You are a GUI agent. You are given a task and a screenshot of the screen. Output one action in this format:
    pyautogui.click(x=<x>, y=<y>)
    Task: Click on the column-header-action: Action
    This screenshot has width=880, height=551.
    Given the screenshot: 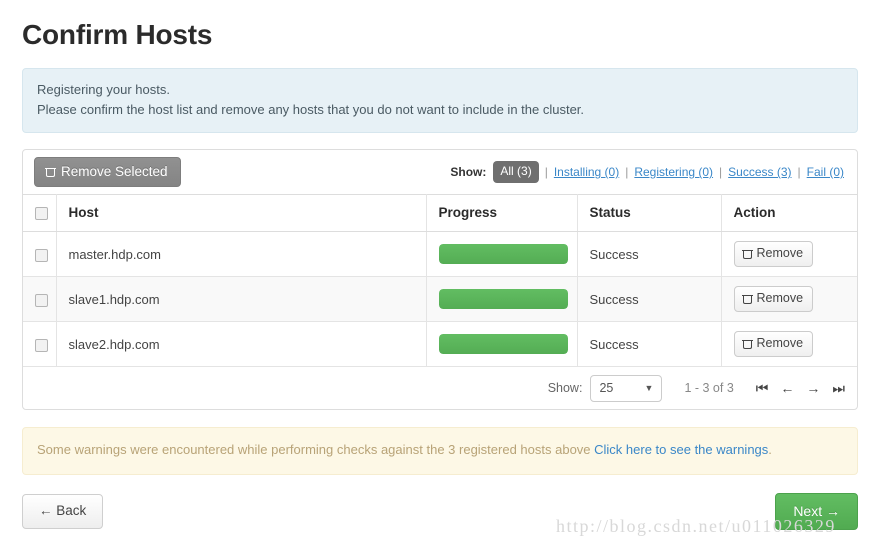 What is the action you would take?
    pyautogui.click(x=789, y=213)
    